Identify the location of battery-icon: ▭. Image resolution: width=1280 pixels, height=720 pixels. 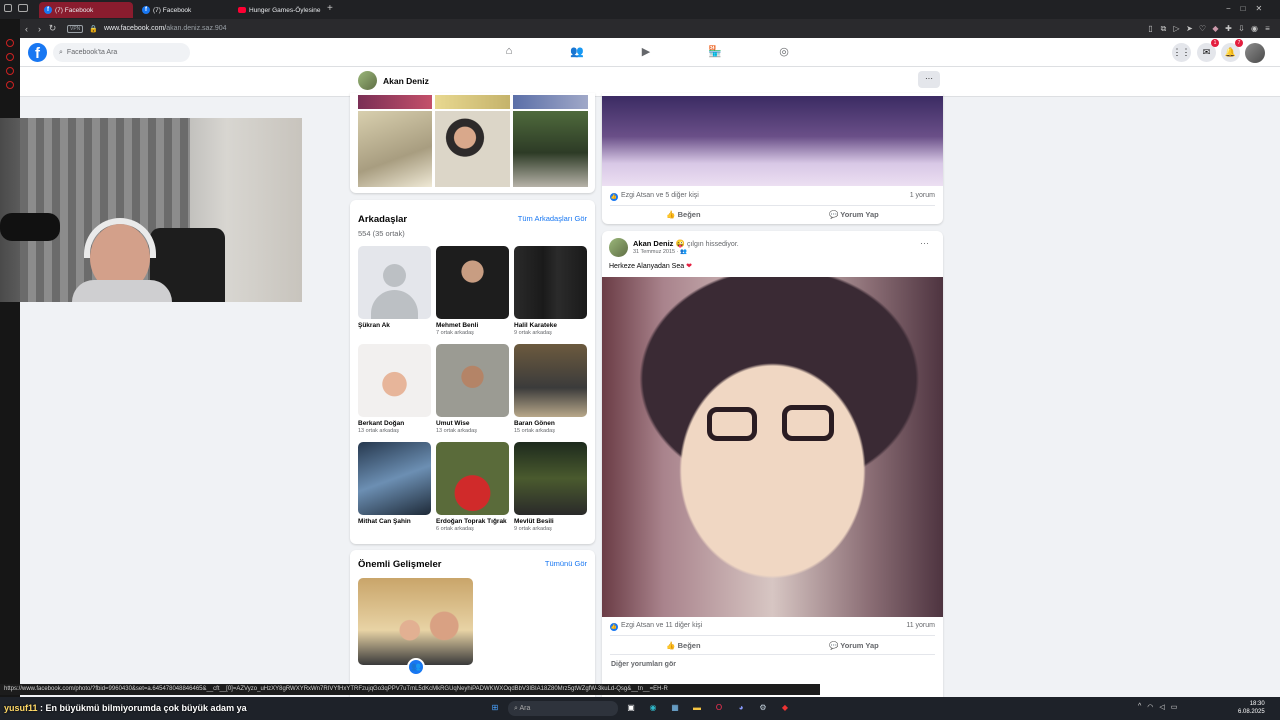
(1174, 707).